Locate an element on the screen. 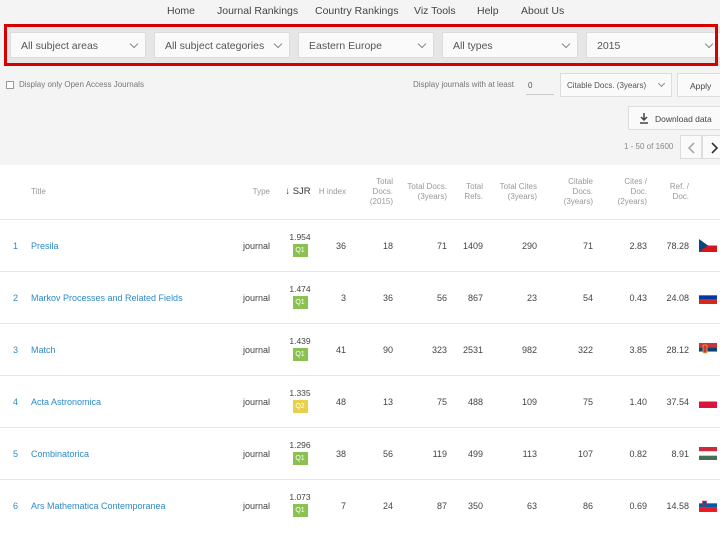 The width and height of the screenshot is (720, 540). total-cites: 290 is located at coordinates (529, 246).